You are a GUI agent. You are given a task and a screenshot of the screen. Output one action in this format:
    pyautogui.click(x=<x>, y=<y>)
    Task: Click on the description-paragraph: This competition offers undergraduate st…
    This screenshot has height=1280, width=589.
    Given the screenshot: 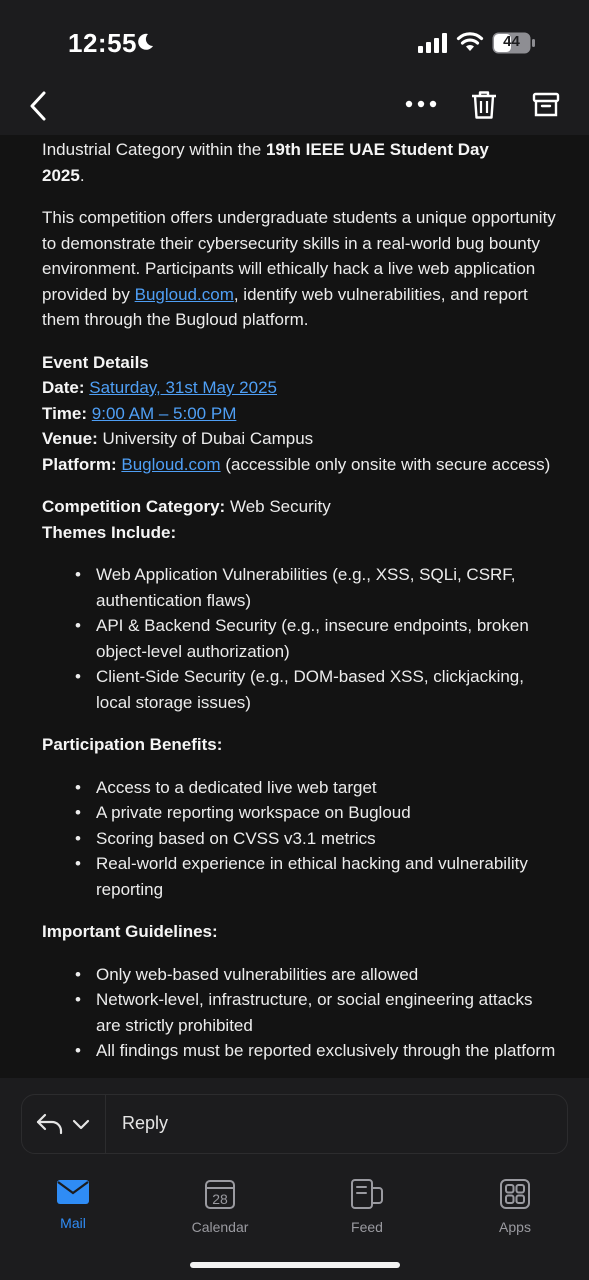 What is the action you would take?
    pyautogui.click(x=299, y=269)
    